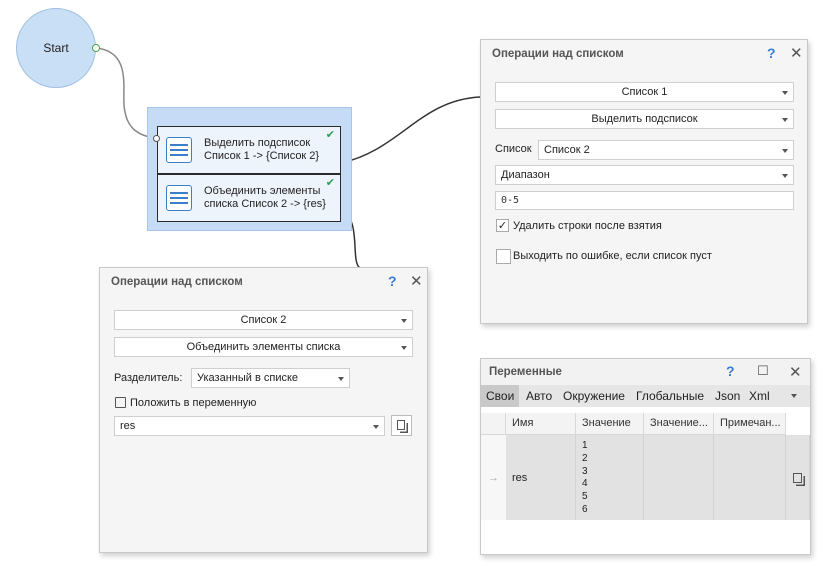 Image resolution: width=829 pixels, height=572 pixels. I want to click on target-list-select: Список 2, so click(666, 150).